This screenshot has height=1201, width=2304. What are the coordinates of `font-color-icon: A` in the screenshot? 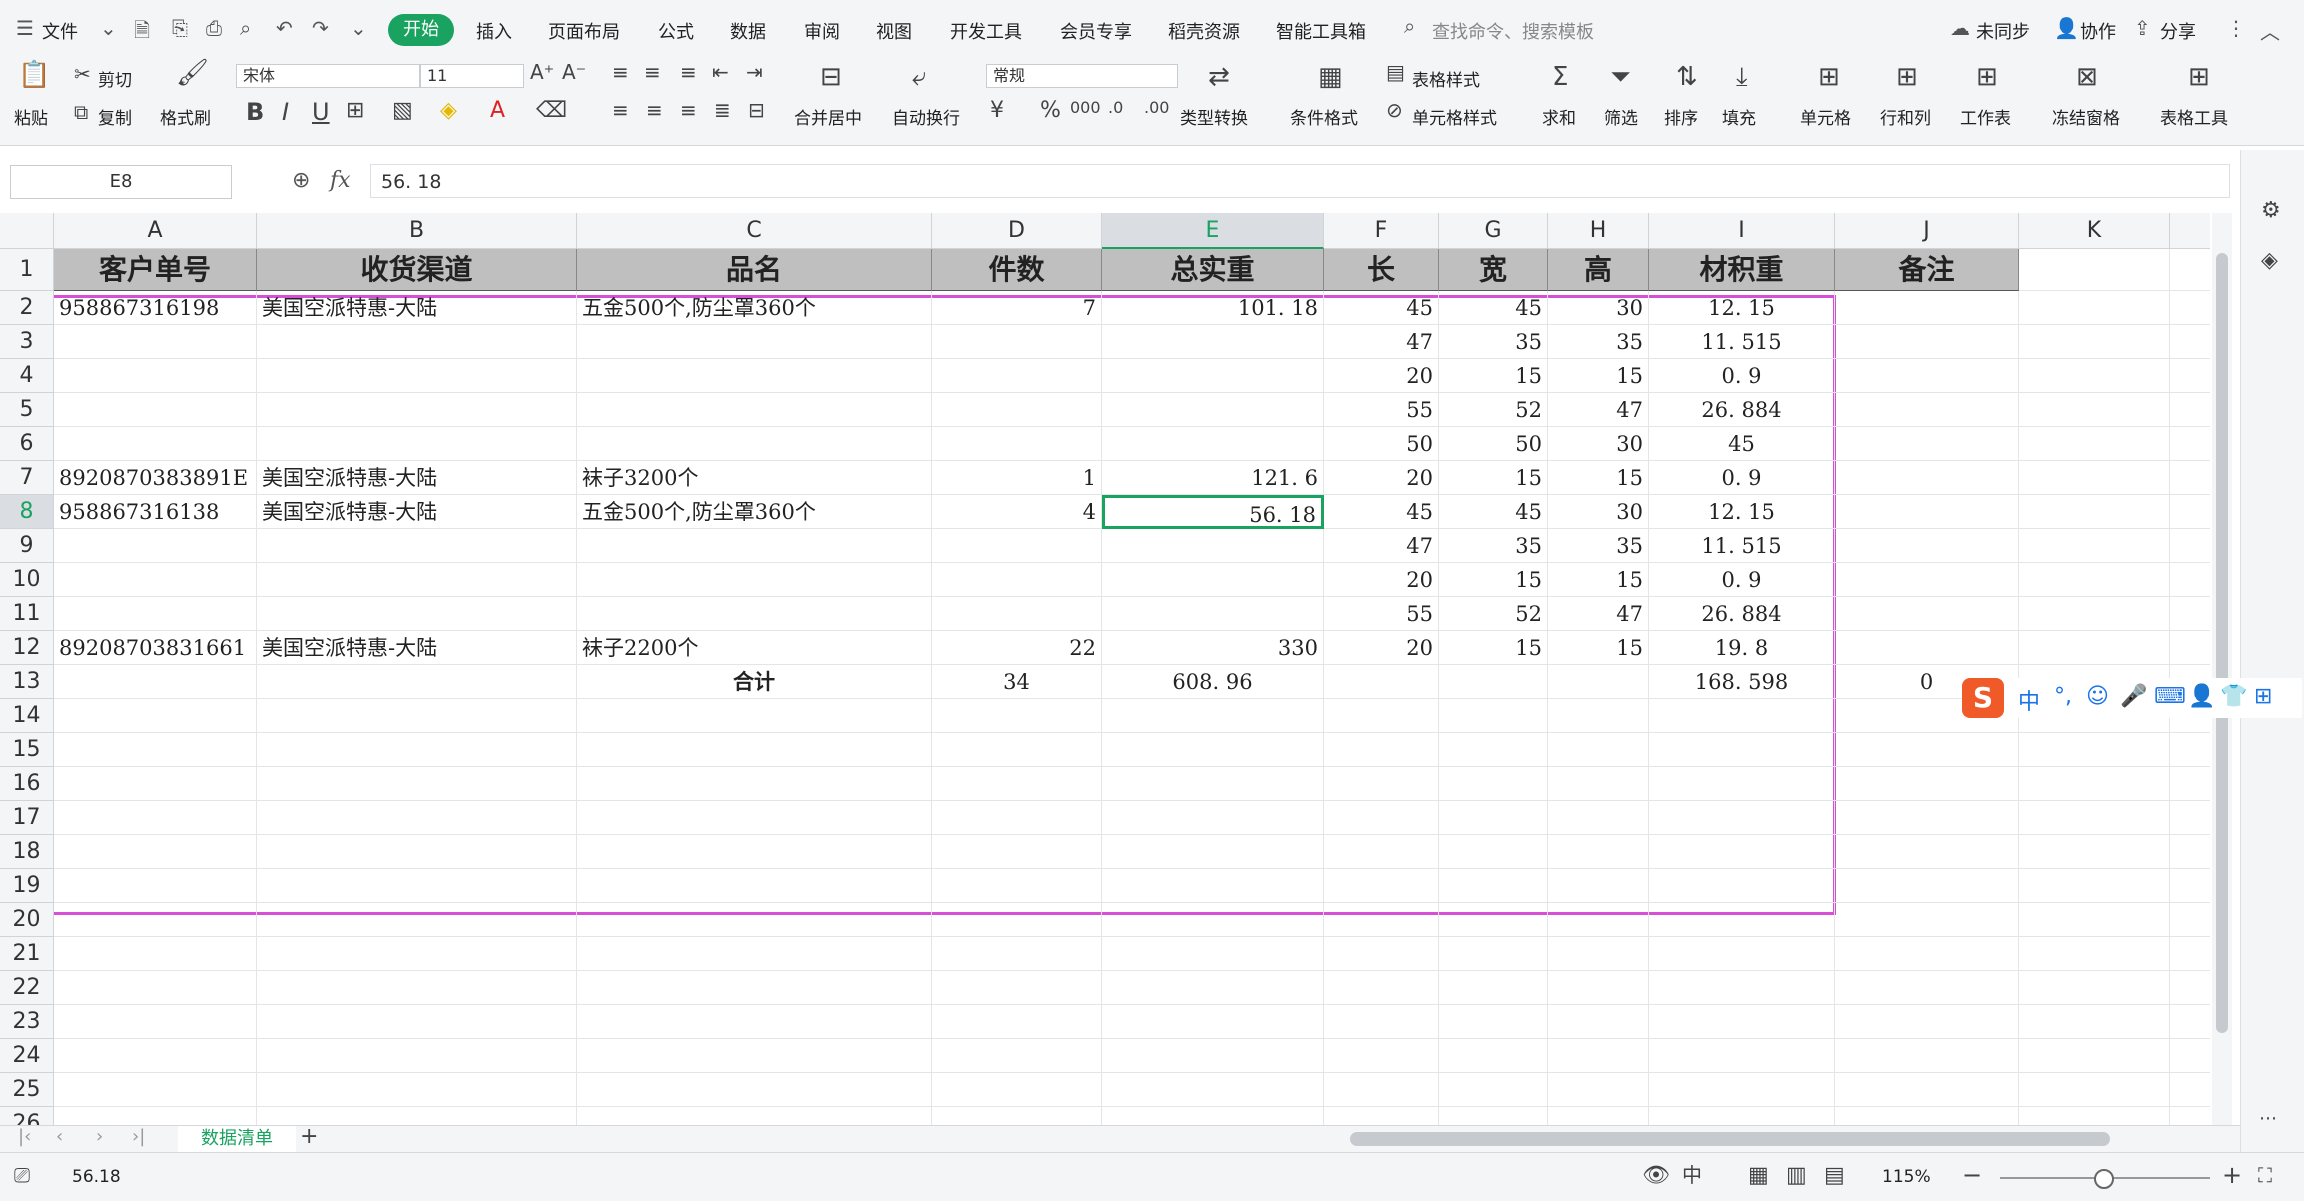 It's located at (497, 111).